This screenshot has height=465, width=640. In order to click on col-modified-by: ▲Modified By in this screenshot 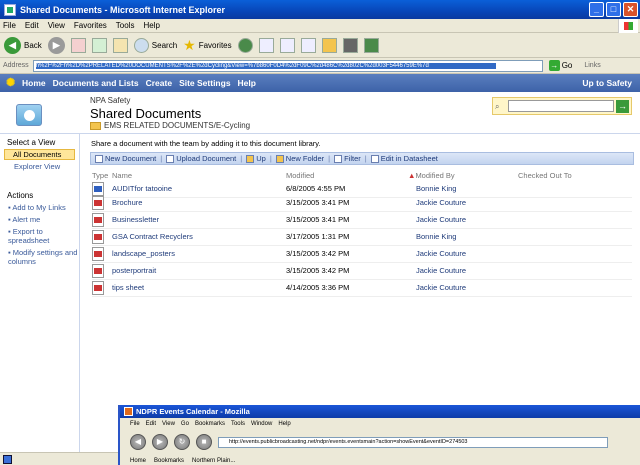, I will do `click(431, 175)`.